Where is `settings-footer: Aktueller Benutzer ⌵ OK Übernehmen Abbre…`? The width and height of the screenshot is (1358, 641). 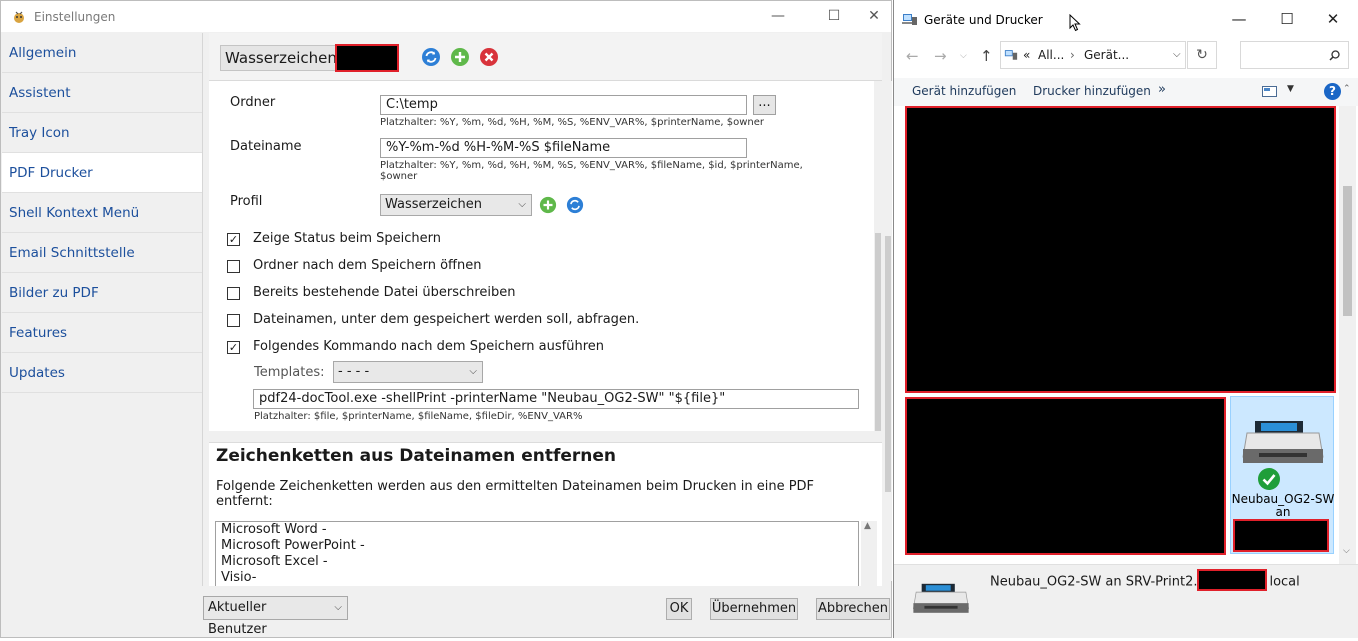
settings-footer: Aktueller Benutzer ⌵ OK Übernehmen Abbre… is located at coordinates (446, 611).